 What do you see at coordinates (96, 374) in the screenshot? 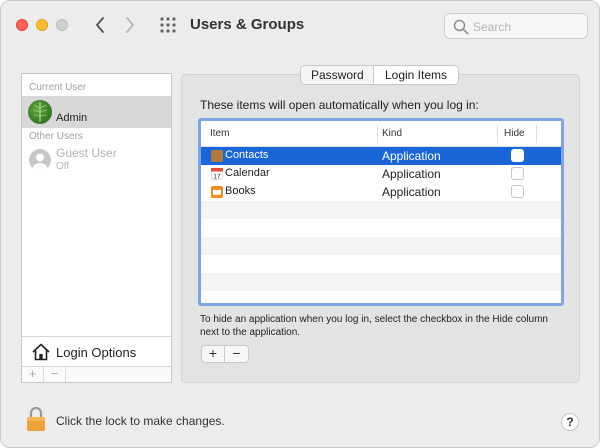
I see `sidebar-footer: + −` at bounding box center [96, 374].